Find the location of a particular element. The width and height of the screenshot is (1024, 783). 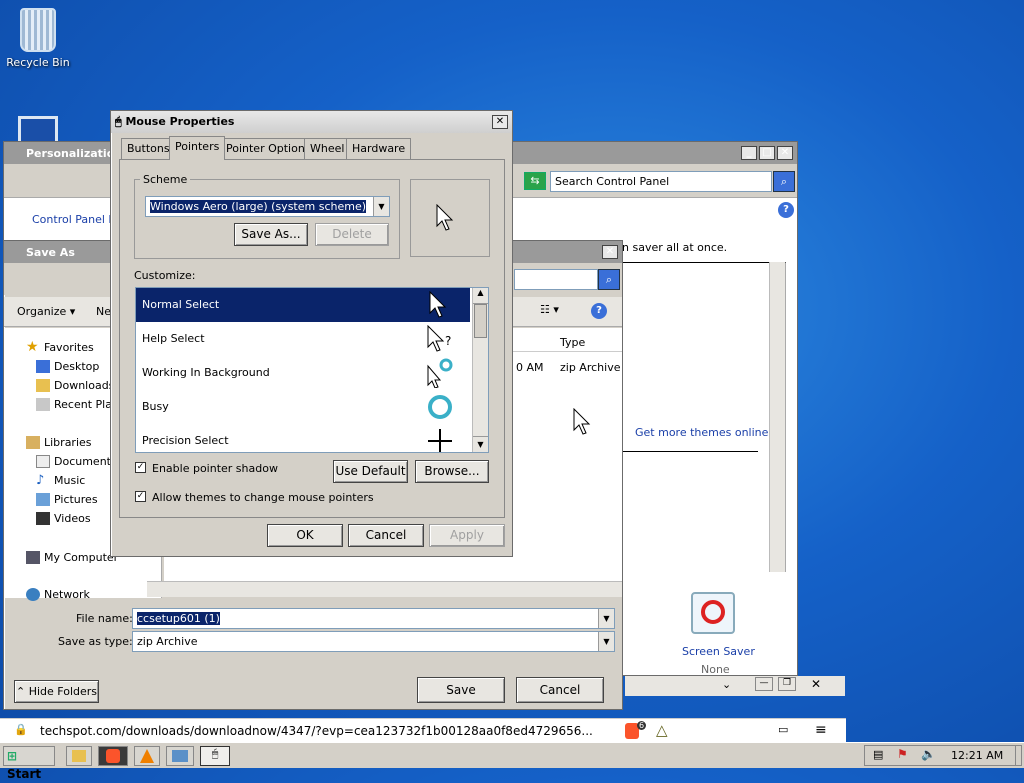

tab-pointers: Pointers is located at coordinates (197, 148).